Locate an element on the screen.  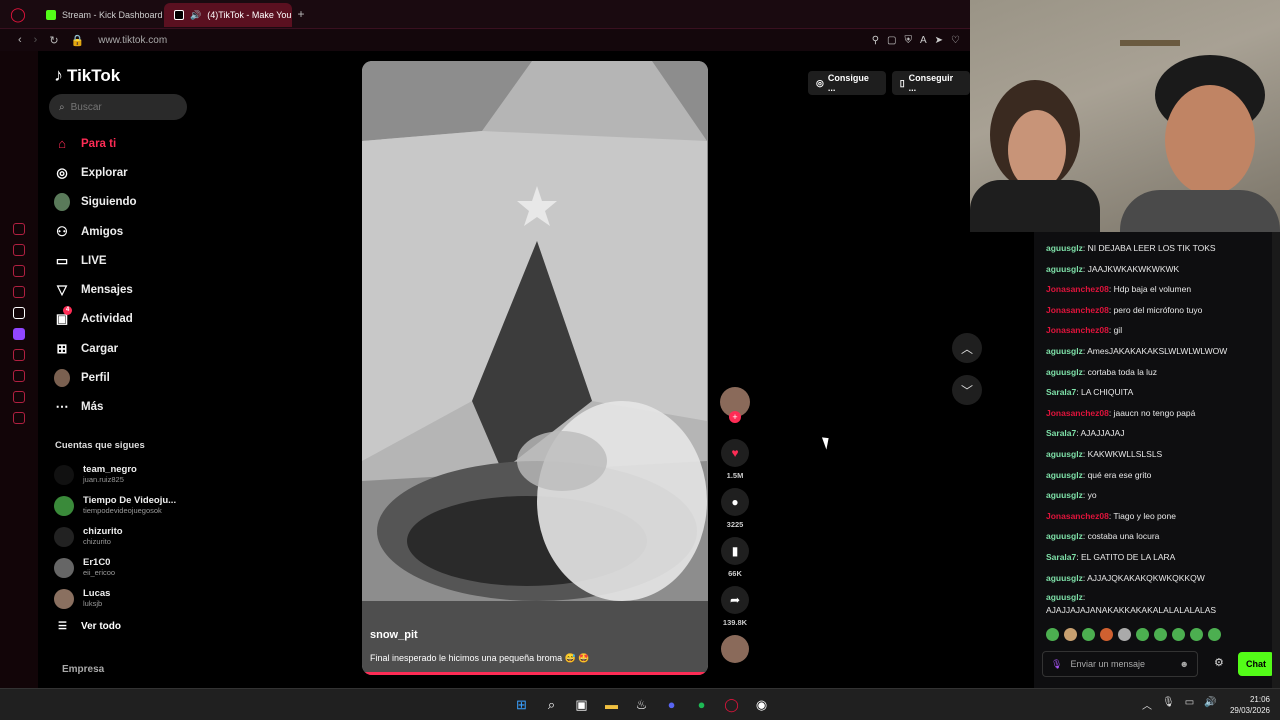
like-button: ♥ is located at coordinates (735, 453).